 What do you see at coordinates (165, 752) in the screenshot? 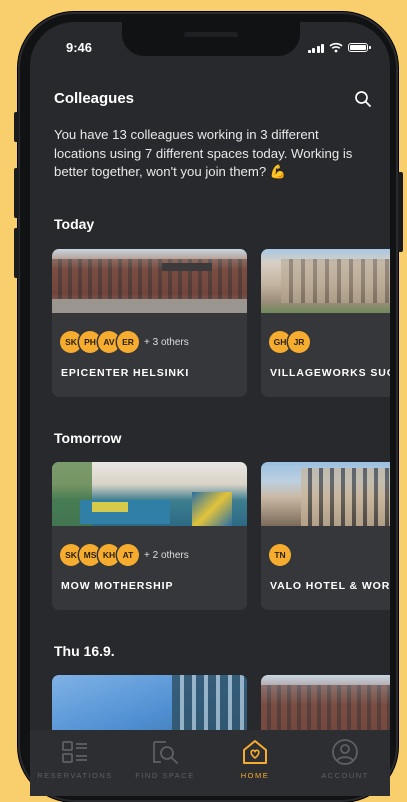
I see `find-space-icon` at bounding box center [165, 752].